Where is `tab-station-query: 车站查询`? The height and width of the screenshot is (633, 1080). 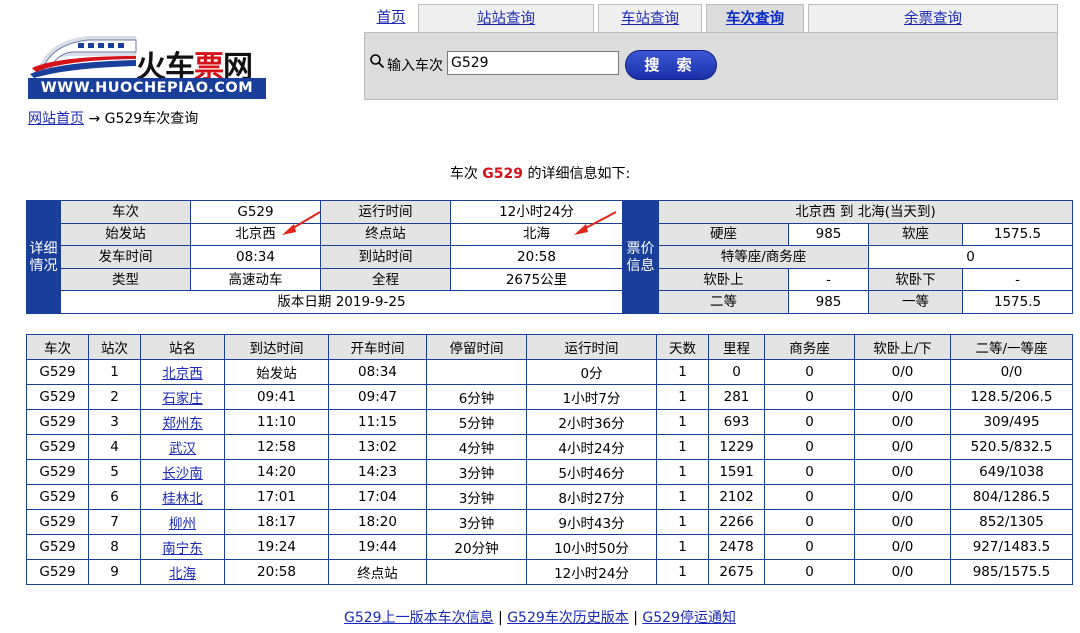 tab-station-query: 车站查询 is located at coordinates (650, 18).